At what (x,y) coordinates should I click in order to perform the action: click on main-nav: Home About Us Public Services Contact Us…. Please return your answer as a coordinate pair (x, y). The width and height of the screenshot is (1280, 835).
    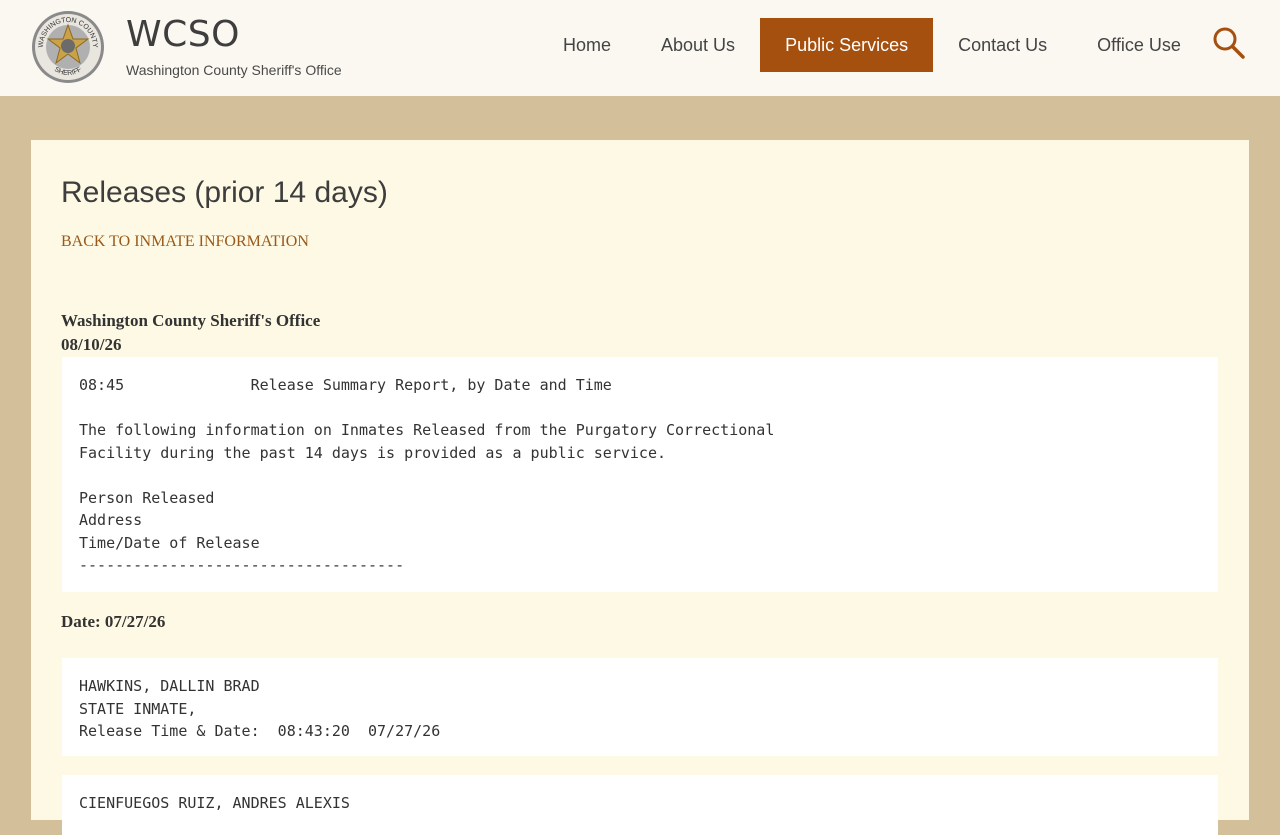
    Looking at the image, I should click on (872, 45).